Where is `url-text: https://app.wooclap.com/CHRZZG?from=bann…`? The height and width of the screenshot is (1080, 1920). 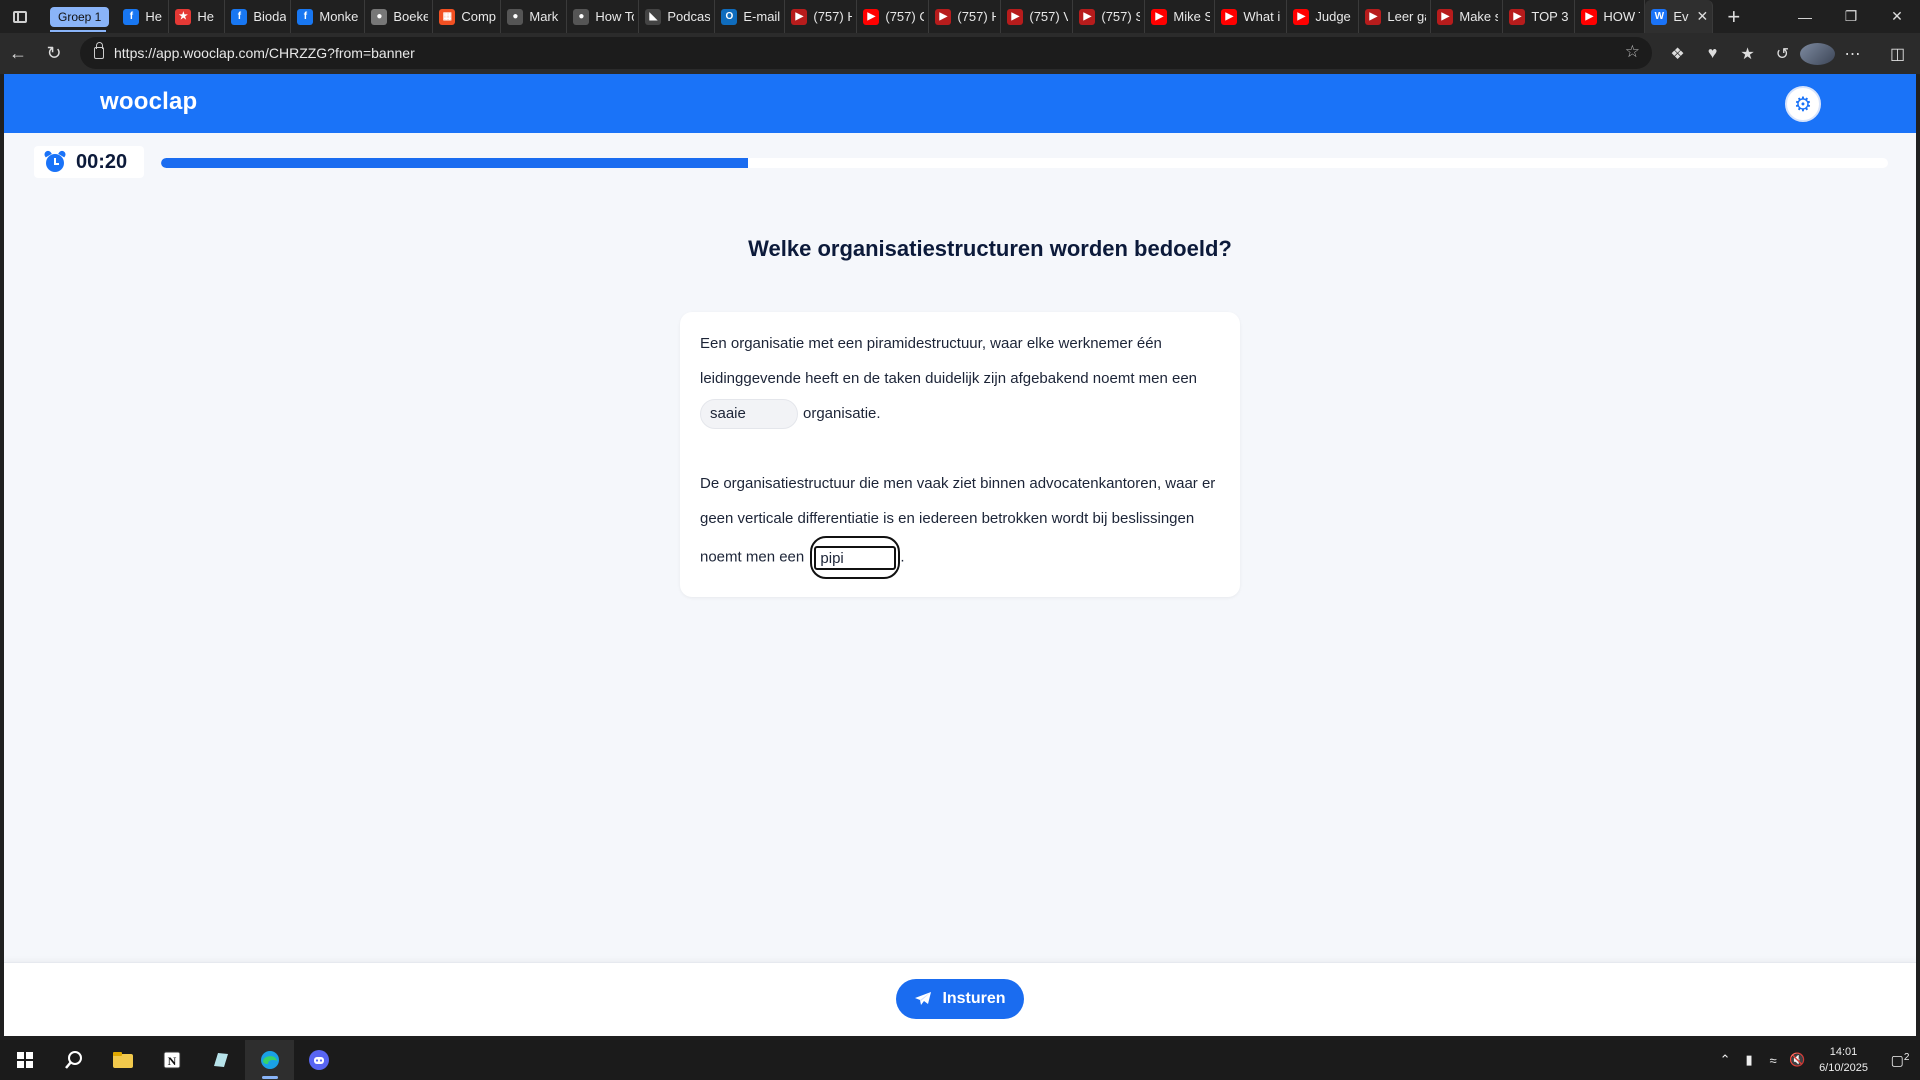 url-text: https://app.wooclap.com/CHRZZG?from=bann… is located at coordinates (264, 53).